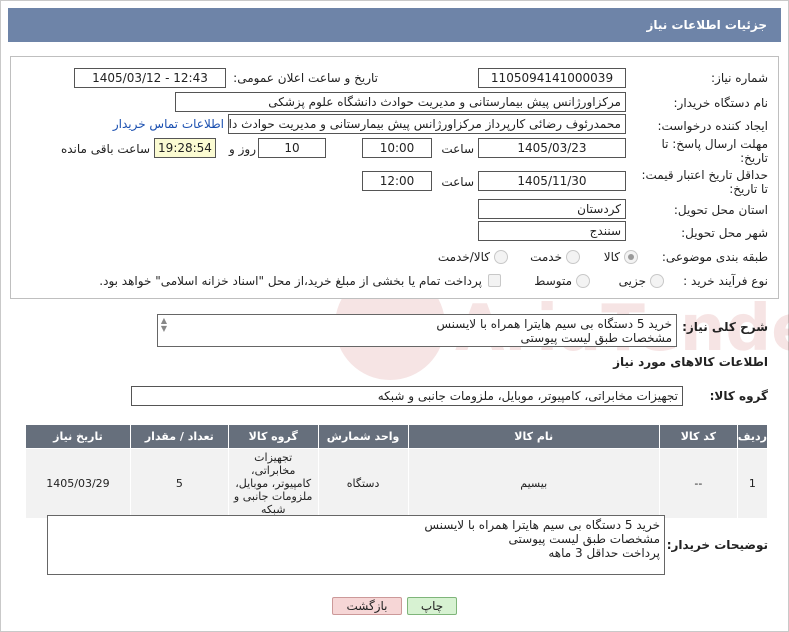 Image resolution: width=789 pixels, height=632 pixels. Describe the element at coordinates (552, 231) in the screenshot. I see `city-field: سنندج` at that location.